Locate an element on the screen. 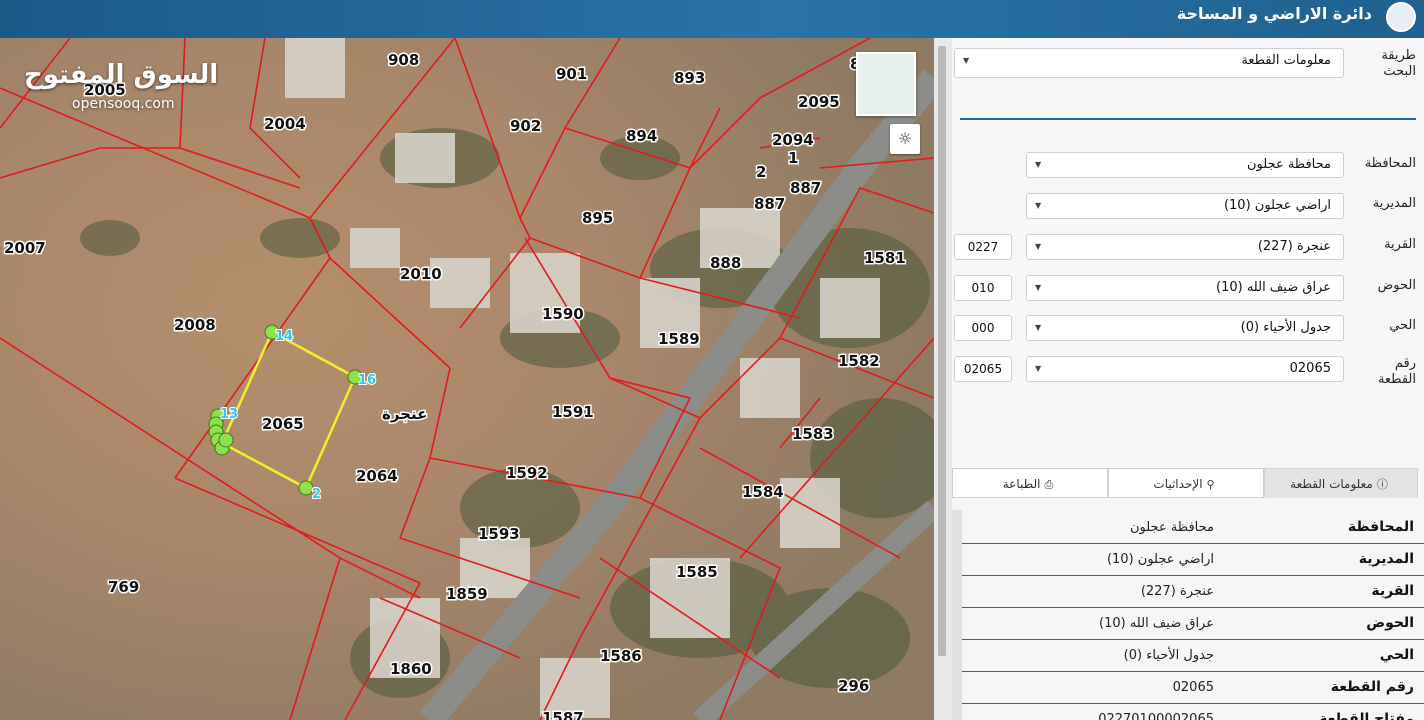 This screenshot has width=1424, height=720. directorate-label: المديرية is located at coordinates (1394, 203).